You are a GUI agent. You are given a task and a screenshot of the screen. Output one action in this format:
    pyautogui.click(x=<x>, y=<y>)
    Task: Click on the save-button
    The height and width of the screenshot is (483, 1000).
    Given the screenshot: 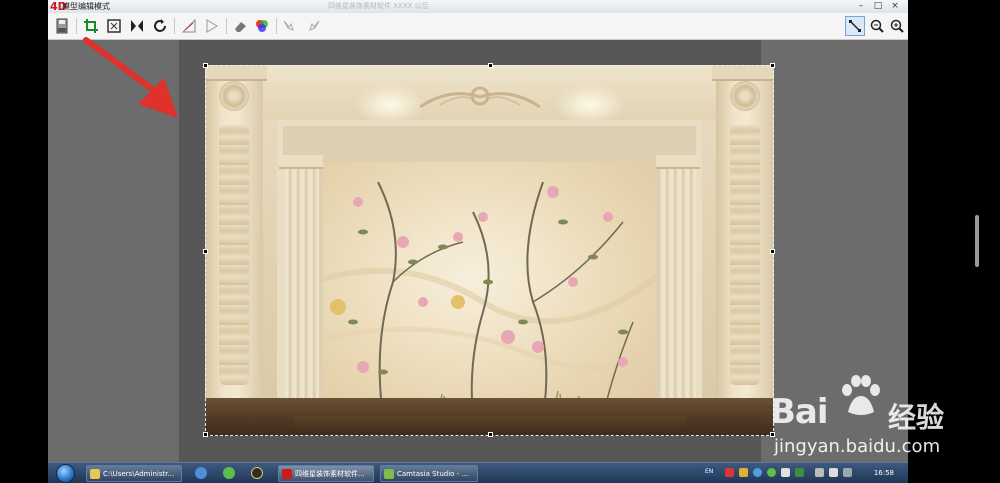 What is the action you would take?
    pyautogui.click(x=62, y=26)
    